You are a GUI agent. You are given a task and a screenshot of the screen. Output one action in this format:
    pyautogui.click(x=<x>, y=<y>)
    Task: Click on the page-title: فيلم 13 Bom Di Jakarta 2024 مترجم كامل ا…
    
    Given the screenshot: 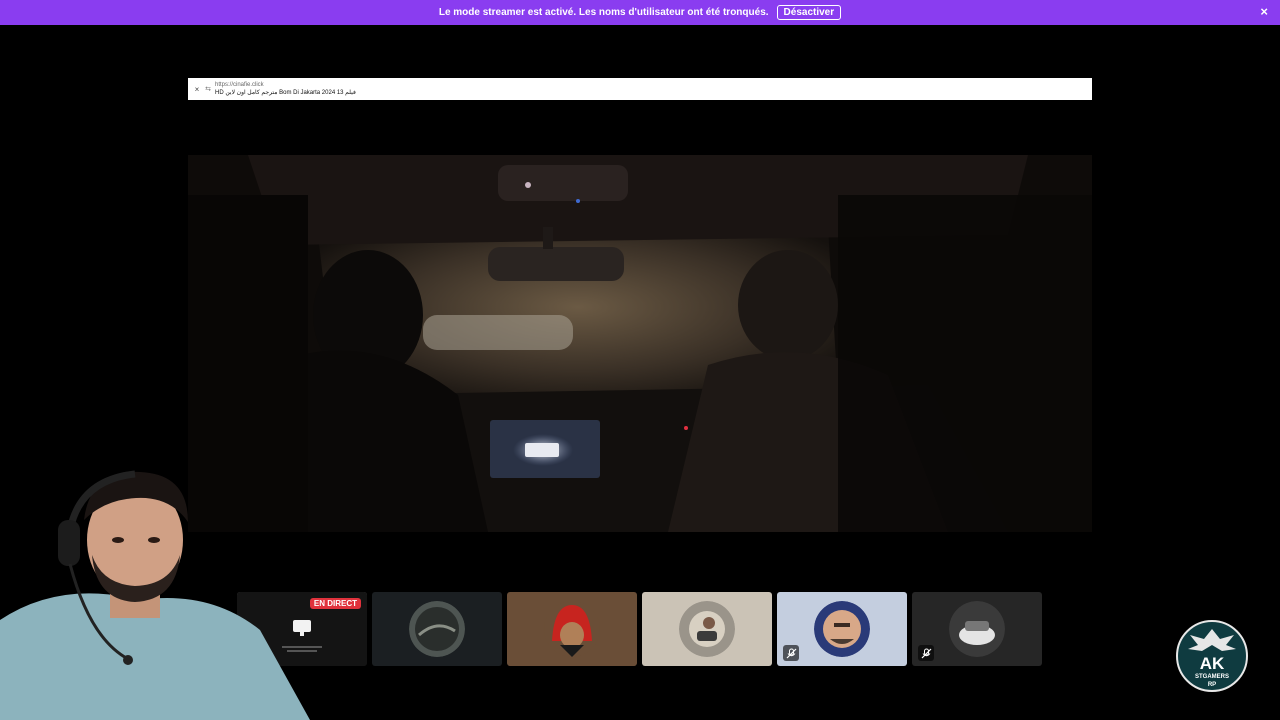 What is the action you would take?
    pyautogui.click(x=285, y=93)
    